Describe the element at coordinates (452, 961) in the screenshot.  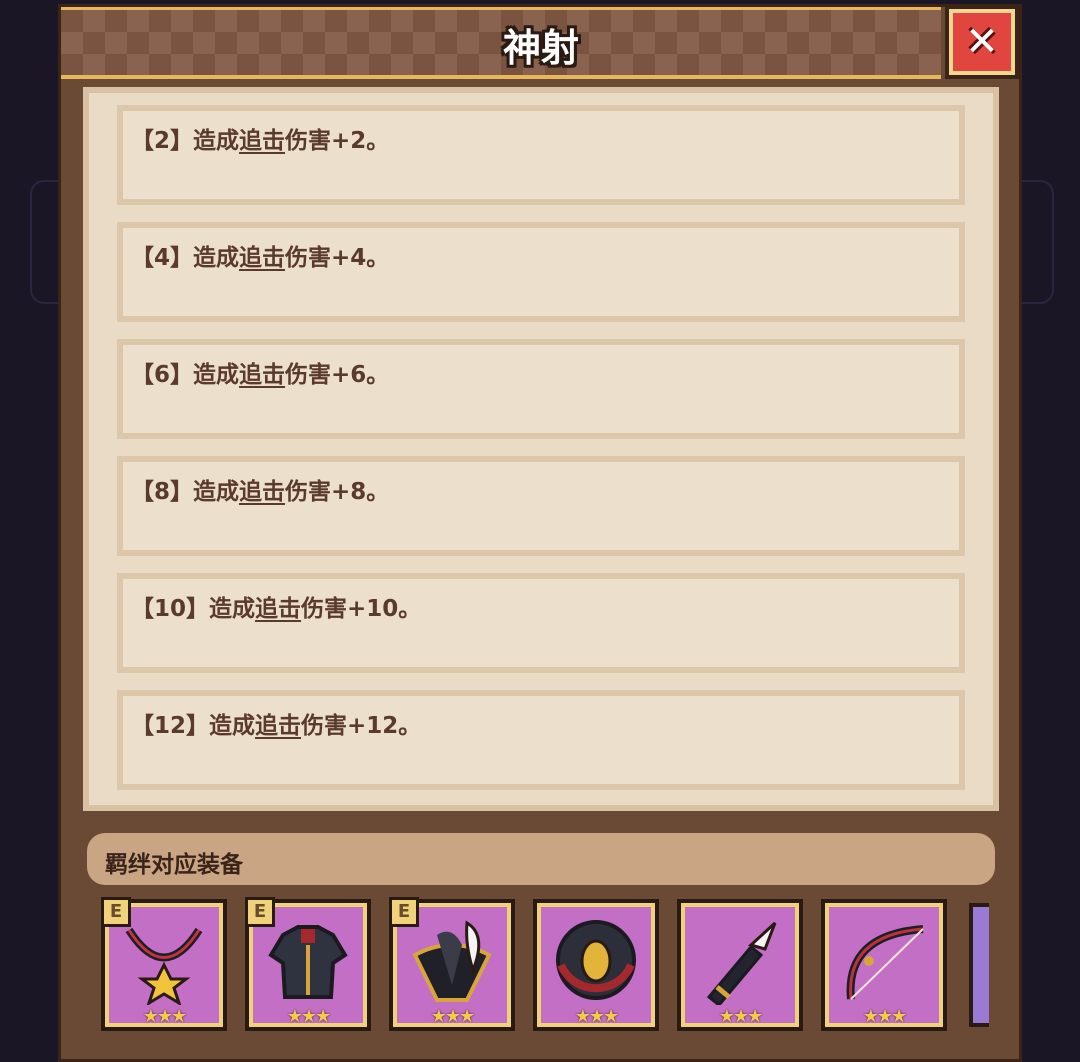
I see `hat-icon` at that location.